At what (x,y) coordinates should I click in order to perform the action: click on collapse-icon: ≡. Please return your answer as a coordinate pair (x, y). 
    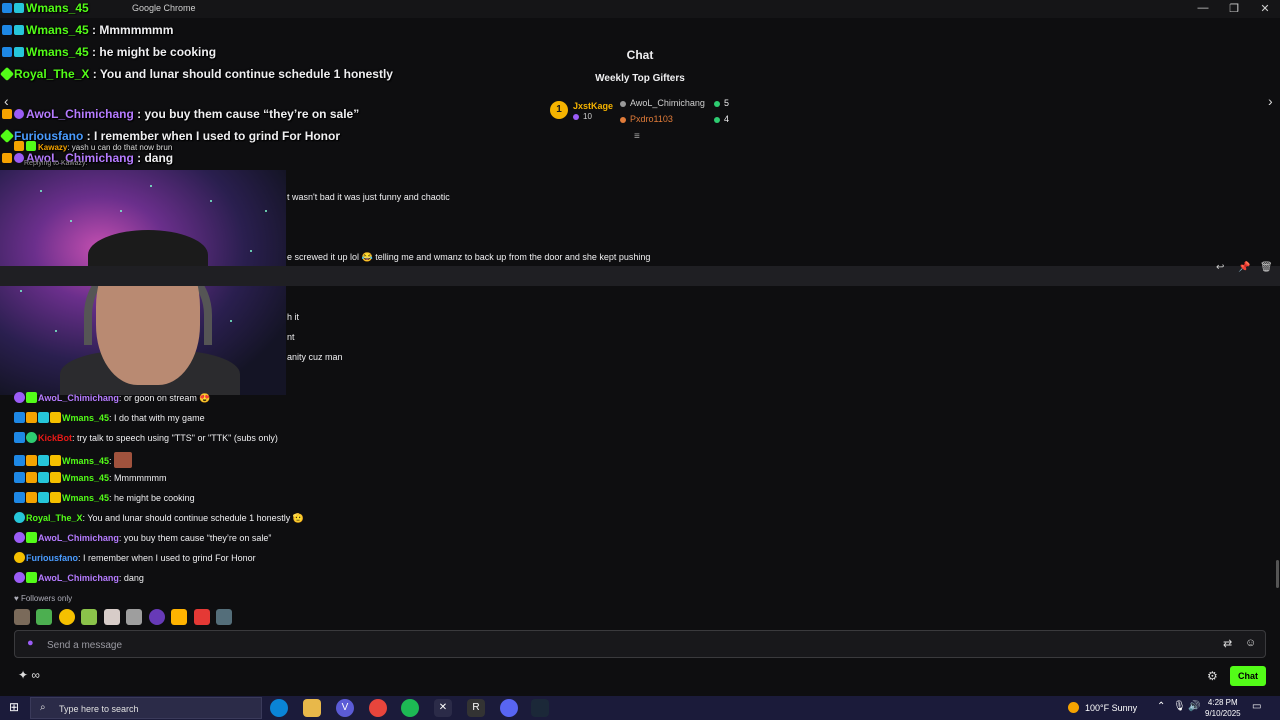
    Looking at the image, I should click on (637, 136).